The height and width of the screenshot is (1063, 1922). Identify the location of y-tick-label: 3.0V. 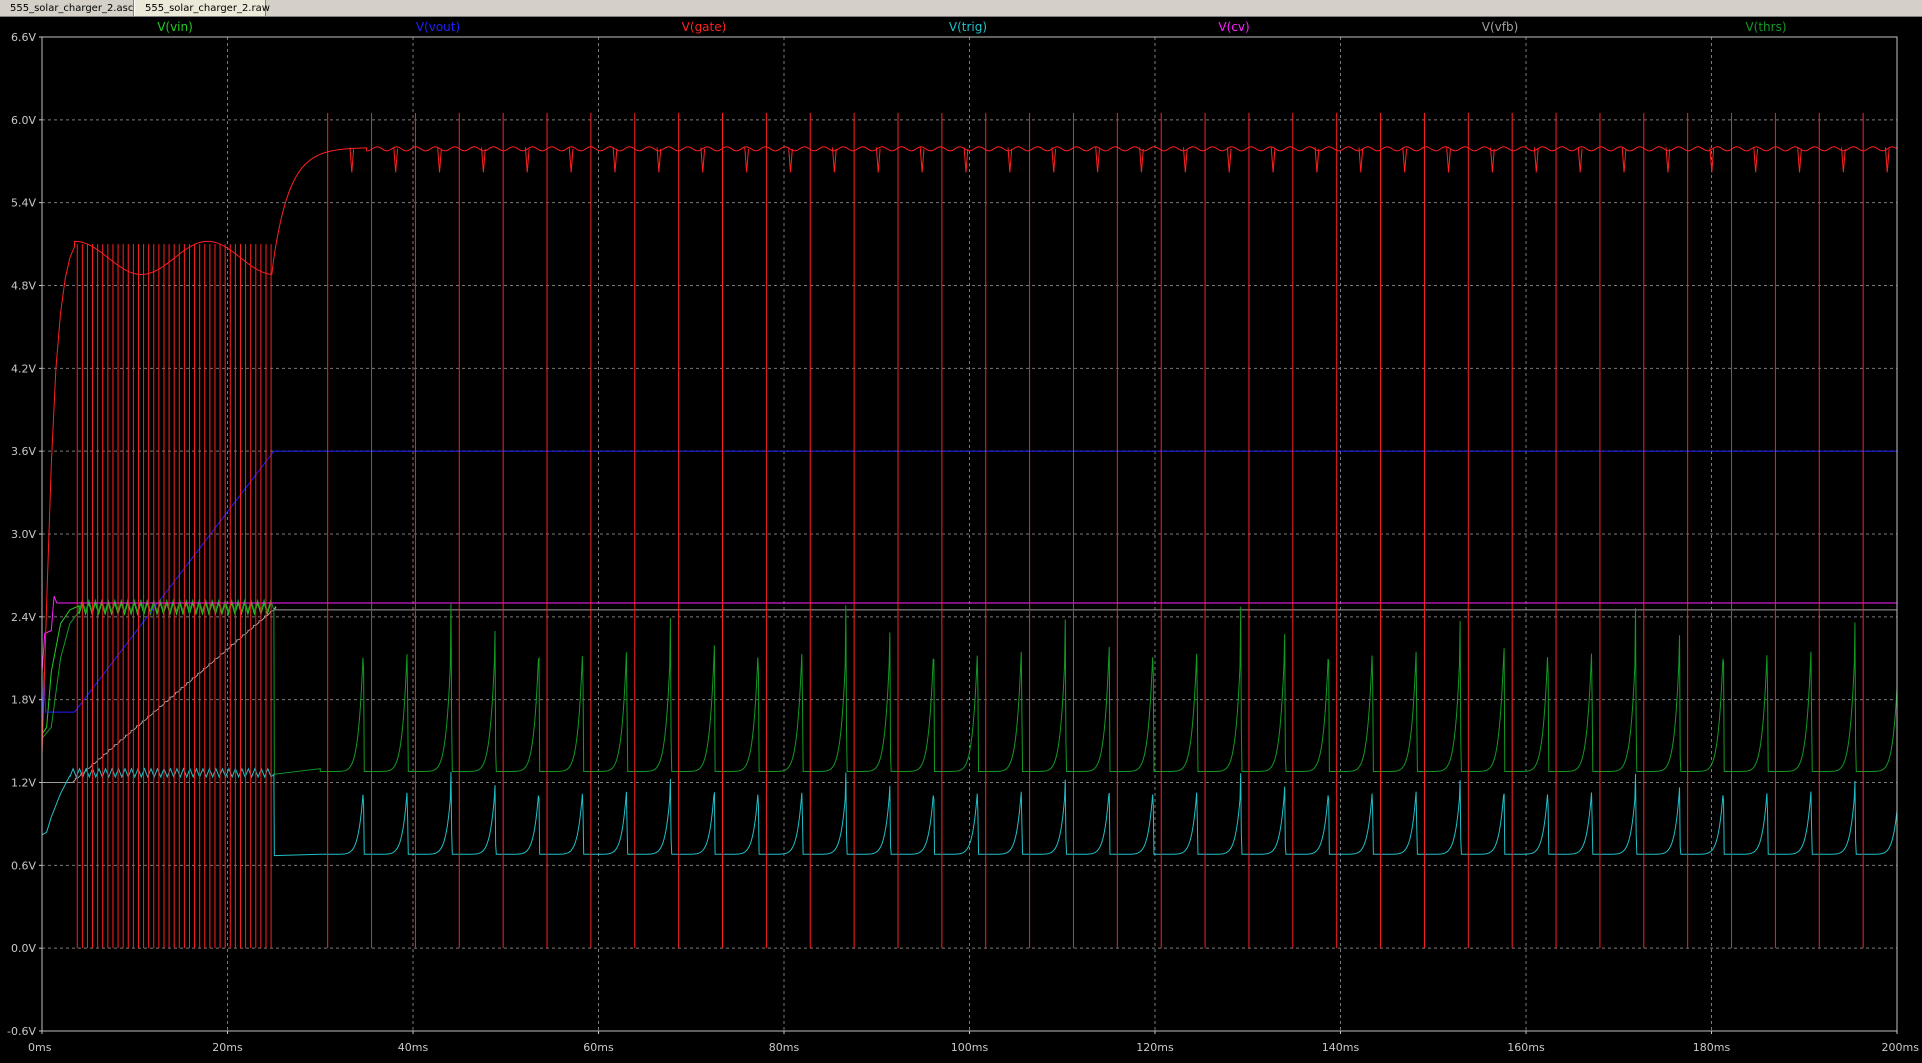
(23, 534).